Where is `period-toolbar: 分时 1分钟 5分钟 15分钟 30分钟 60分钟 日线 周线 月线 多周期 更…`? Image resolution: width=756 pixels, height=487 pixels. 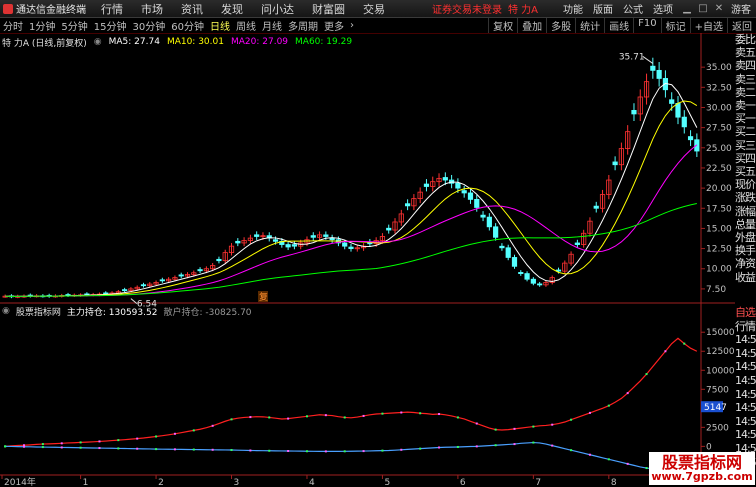
period-toolbar: 分时 1分钟 5分钟 15分钟 30分钟 60分钟 日线 周线 月线 多周期 更… is located at coordinates (378, 26).